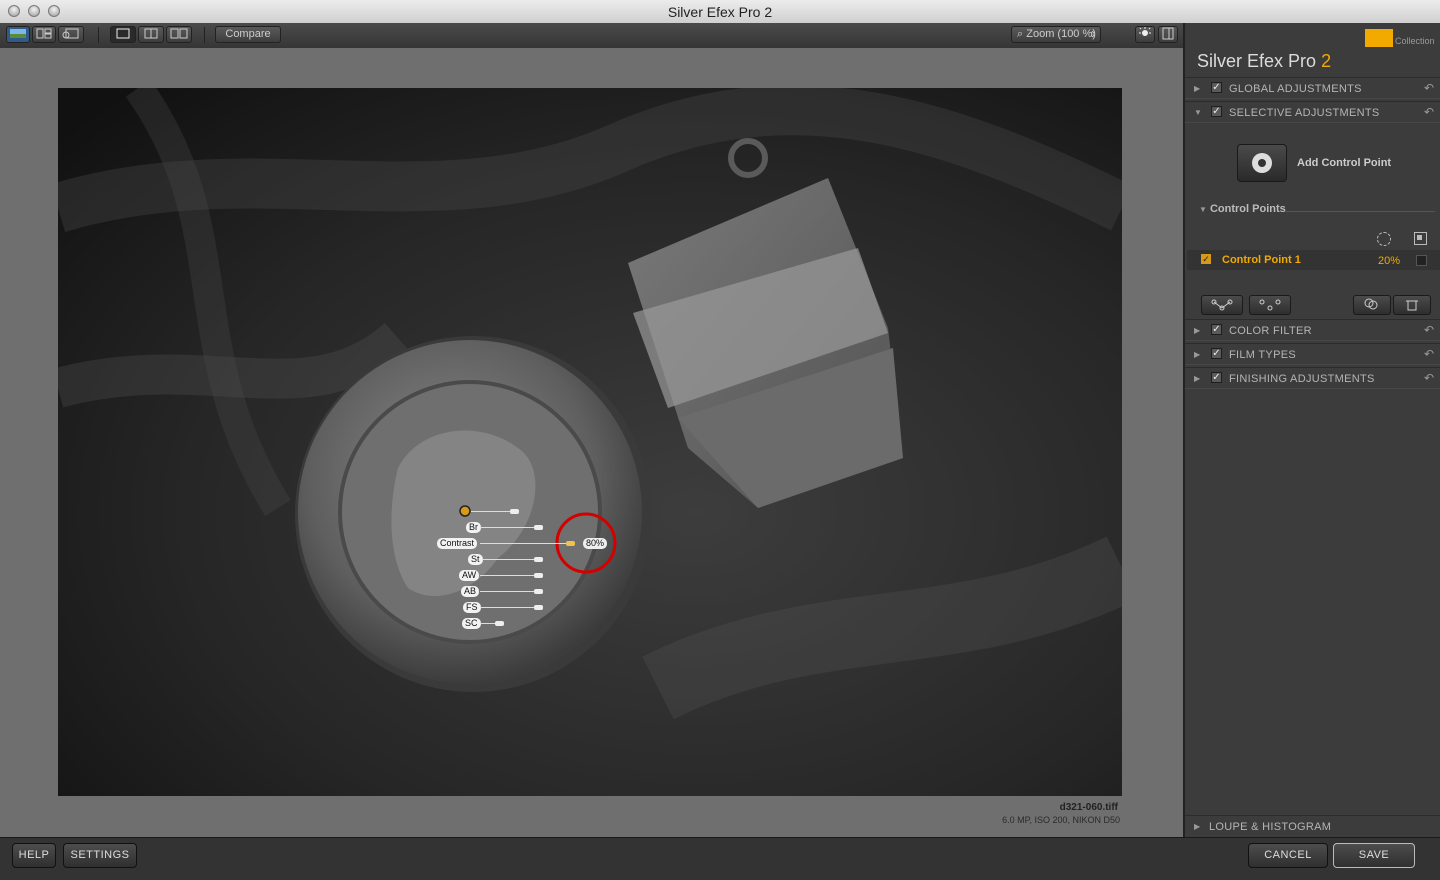 The width and height of the screenshot is (1440, 880). What do you see at coordinates (514, 511) in the screenshot?
I see `size-slider-knob` at bounding box center [514, 511].